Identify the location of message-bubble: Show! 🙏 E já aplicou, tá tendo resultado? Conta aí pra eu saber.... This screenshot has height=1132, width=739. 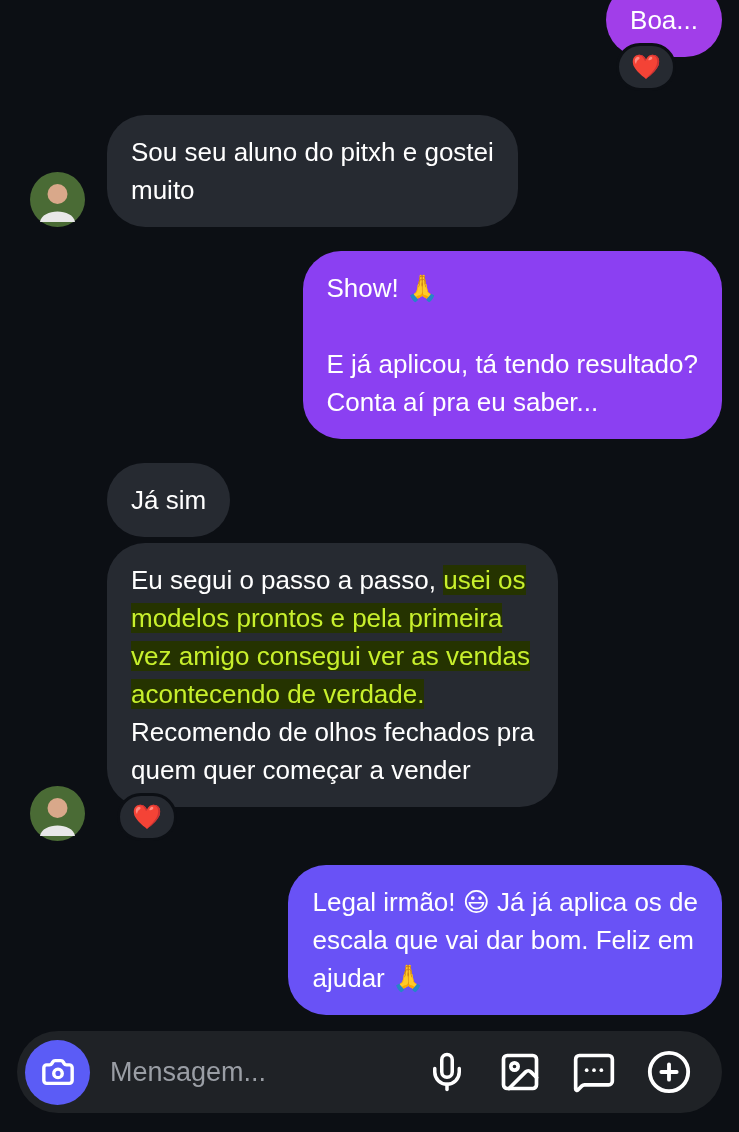
(512, 345).